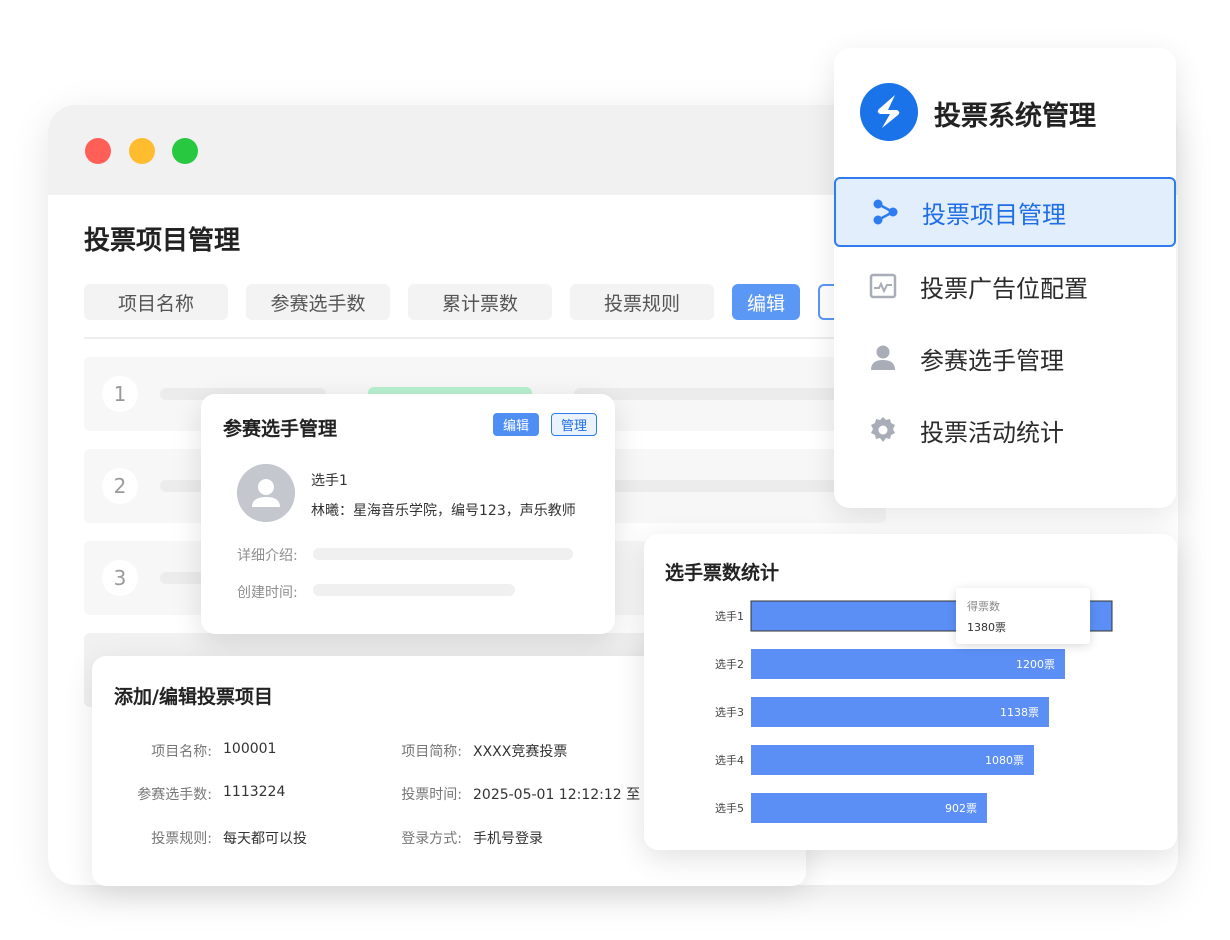 The height and width of the screenshot is (940, 1230). I want to click on bar-value-label: 1200票, so click(1035, 664).